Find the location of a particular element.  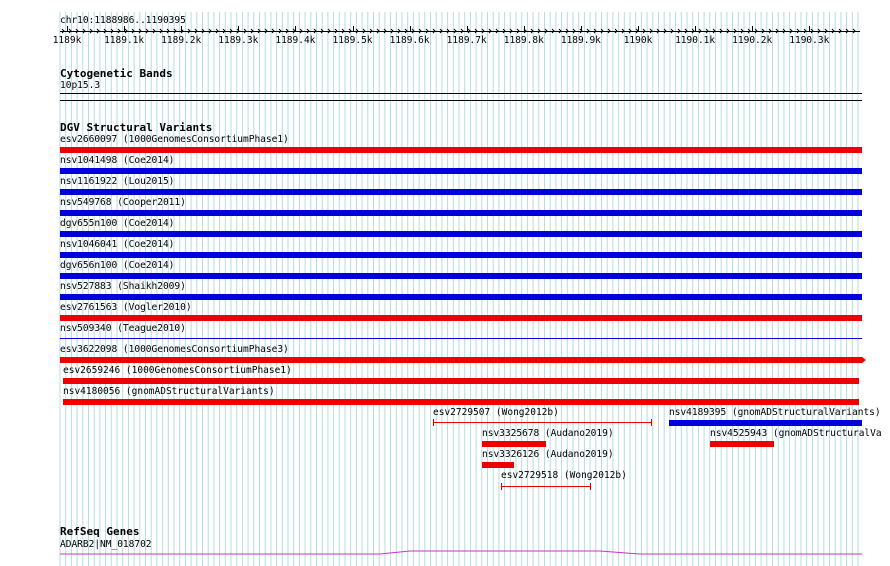

ruler-tick-label: 1190.2k is located at coordinates (752, 40).